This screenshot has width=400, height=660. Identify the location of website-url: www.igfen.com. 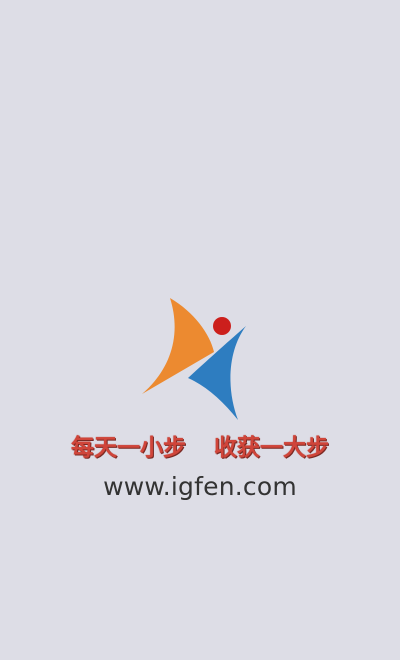
(200, 486).